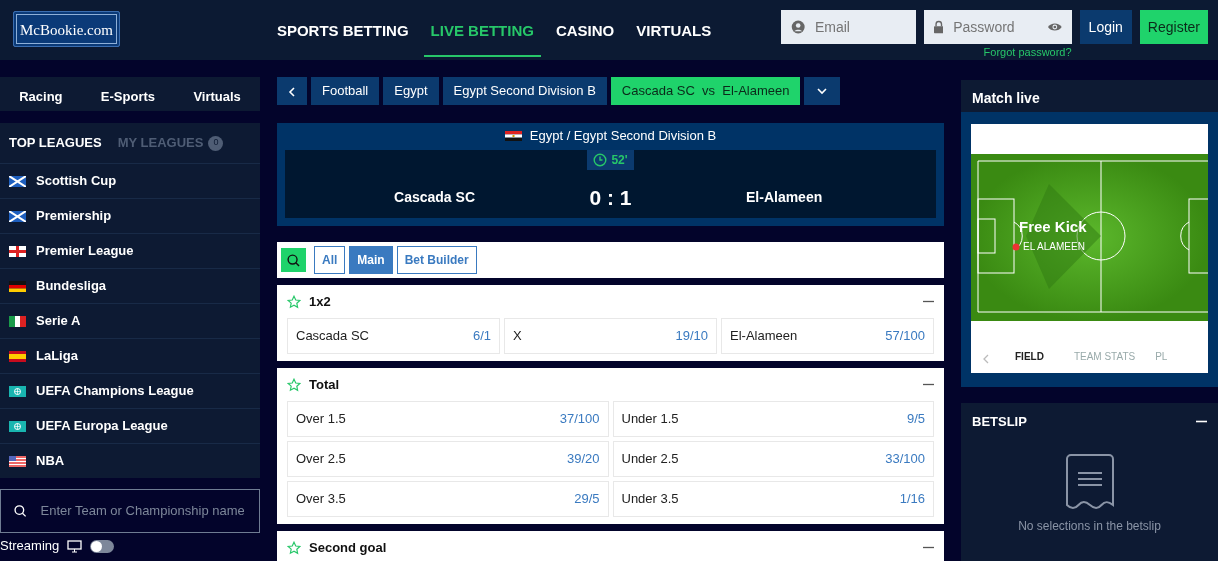  What do you see at coordinates (324, 384) in the screenshot?
I see `market-title: Total` at bounding box center [324, 384].